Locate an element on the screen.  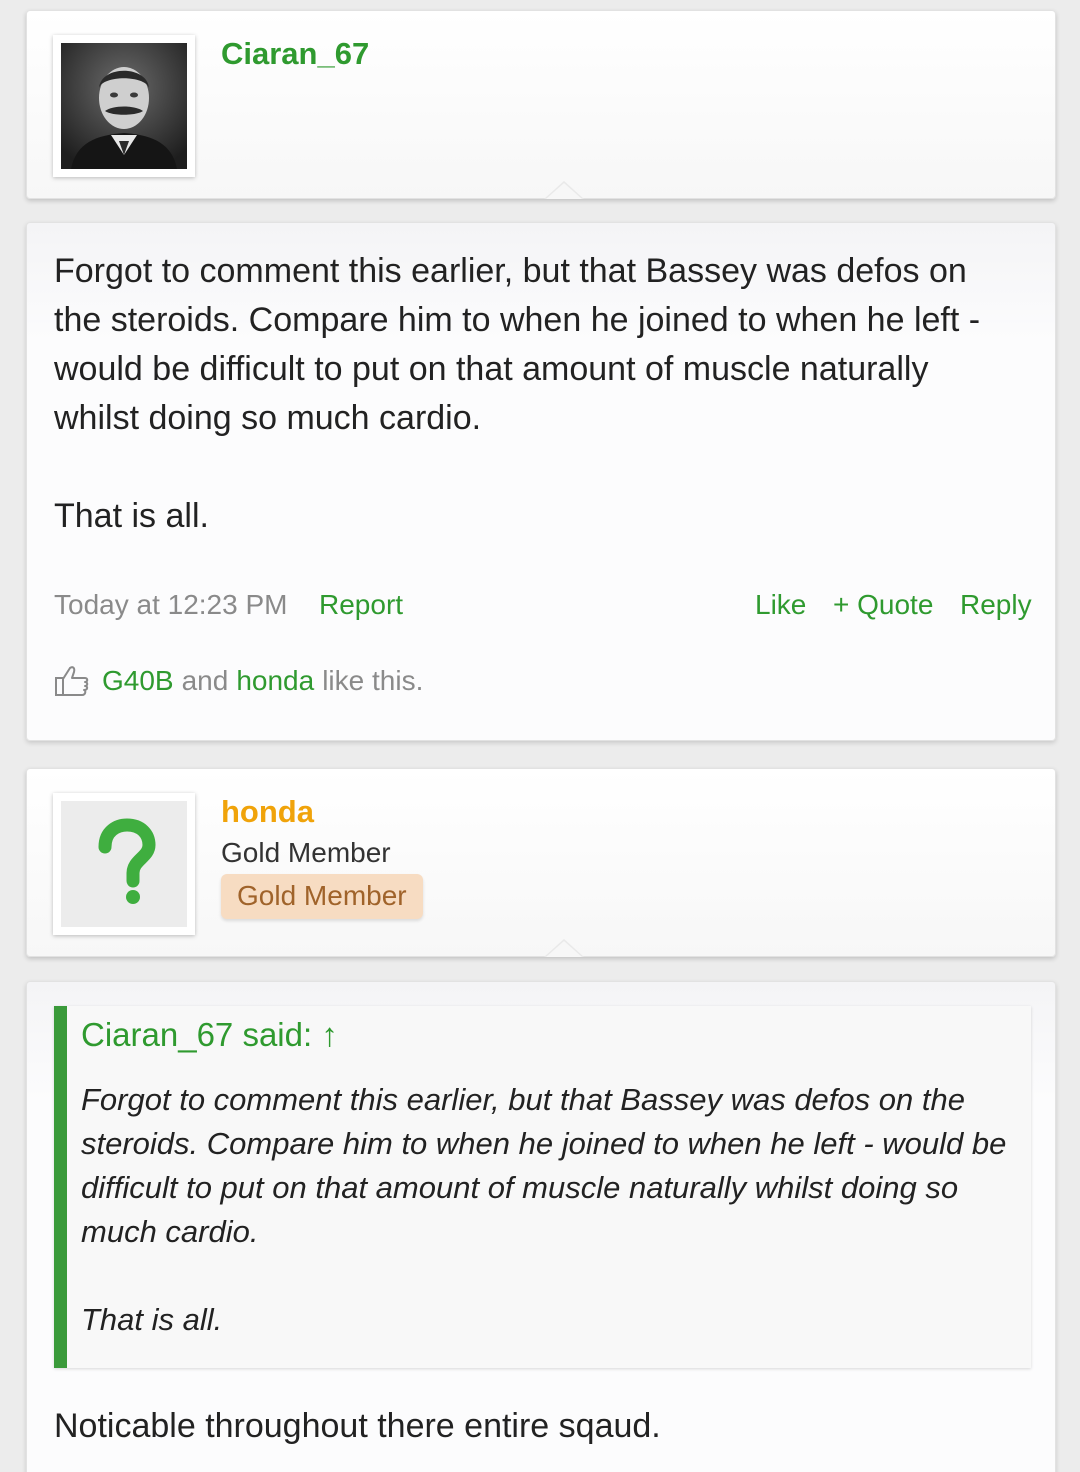
likes-and-text: and is located at coordinates (205, 680).